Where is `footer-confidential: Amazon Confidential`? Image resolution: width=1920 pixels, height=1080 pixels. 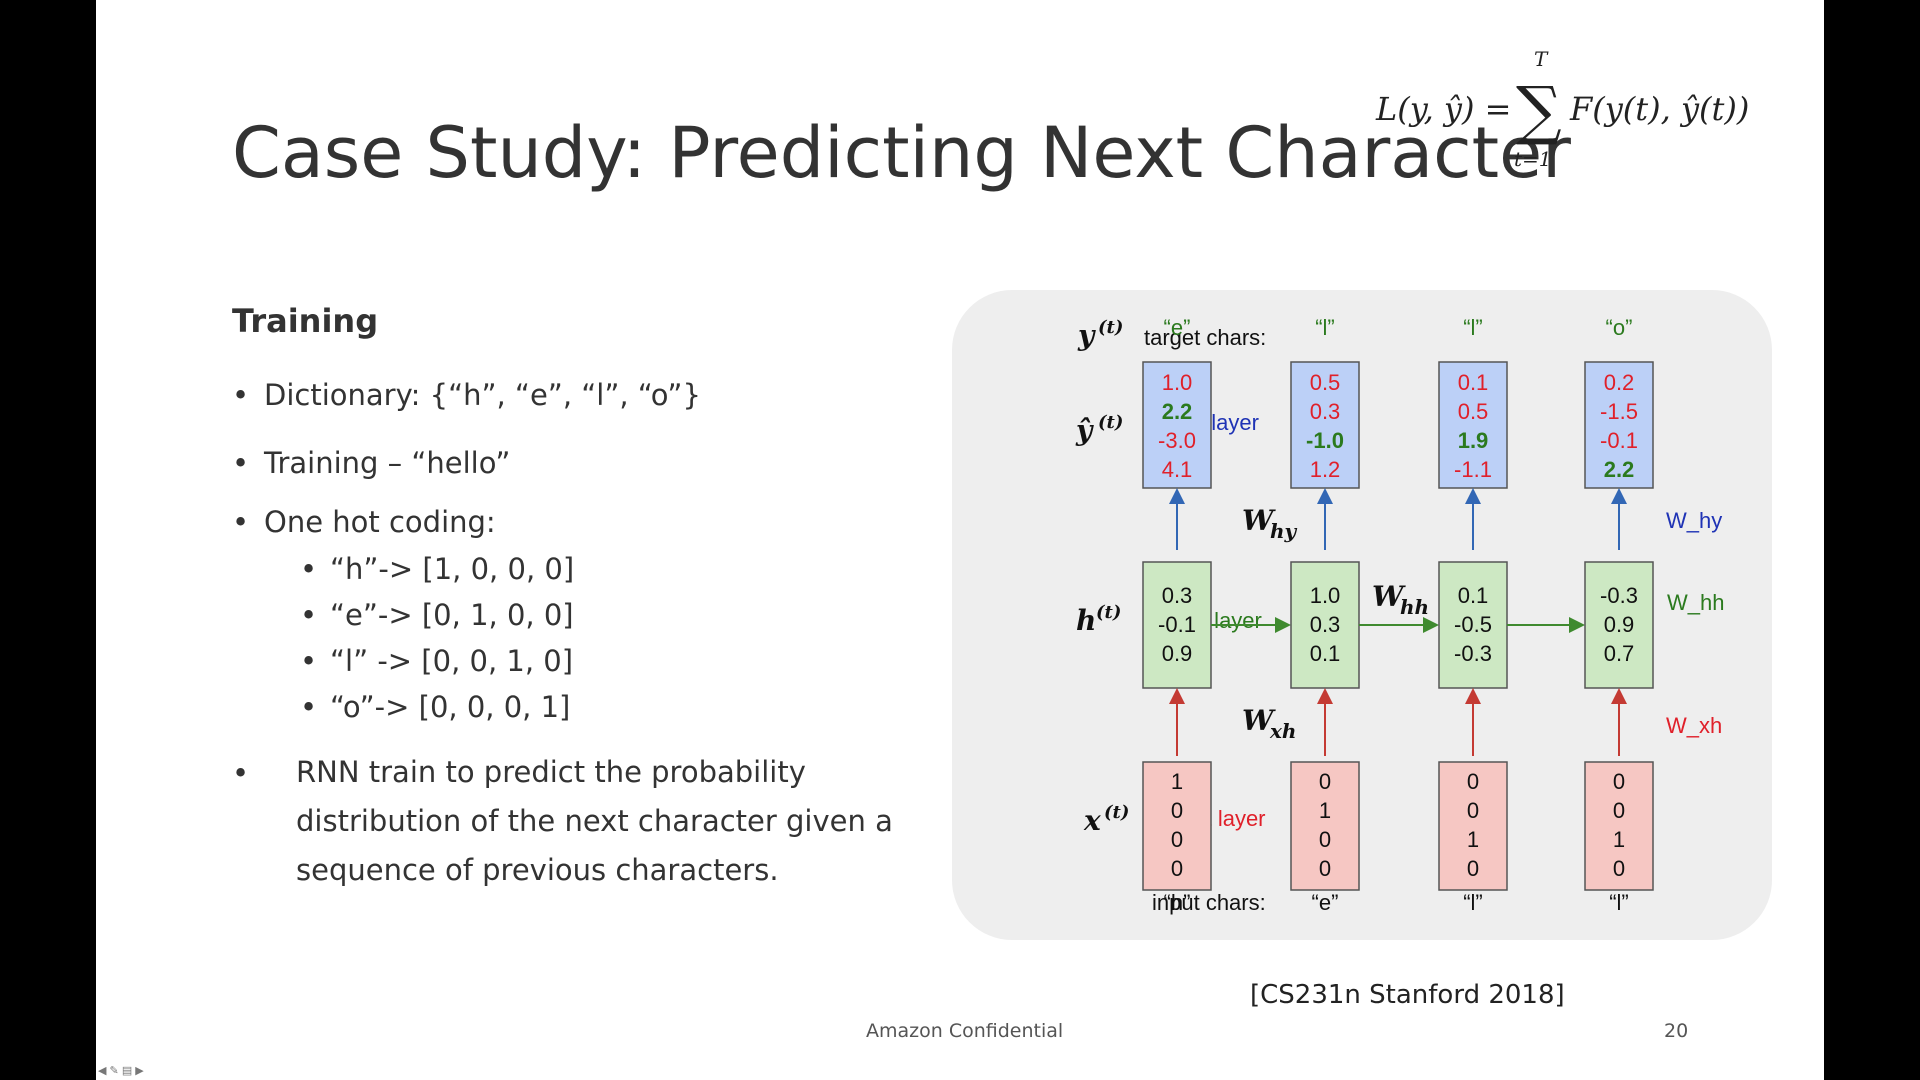 footer-confidential: Amazon Confidential is located at coordinates (965, 1031).